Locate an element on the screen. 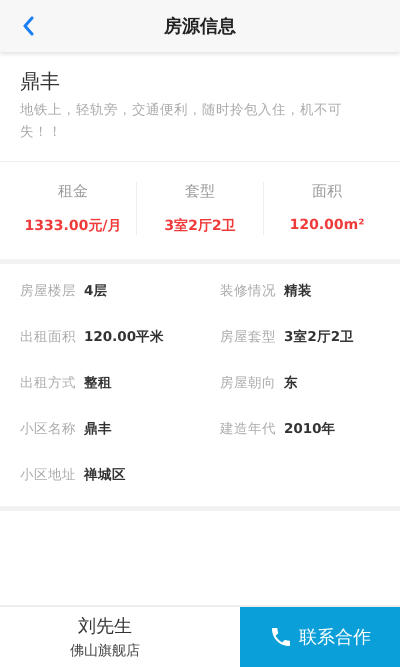 The width and height of the screenshot is (400, 667). detail-label: 房屋楼层 is located at coordinates (48, 291).